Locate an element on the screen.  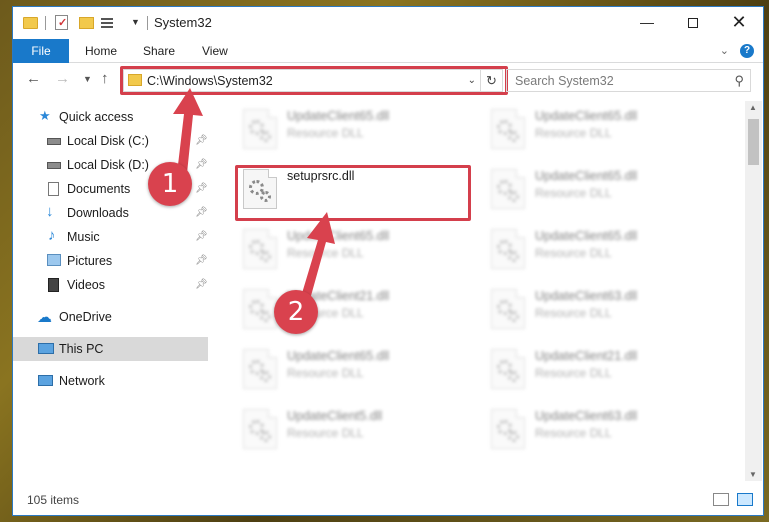
status-bar: 105 items is located at coordinates (388, 500).